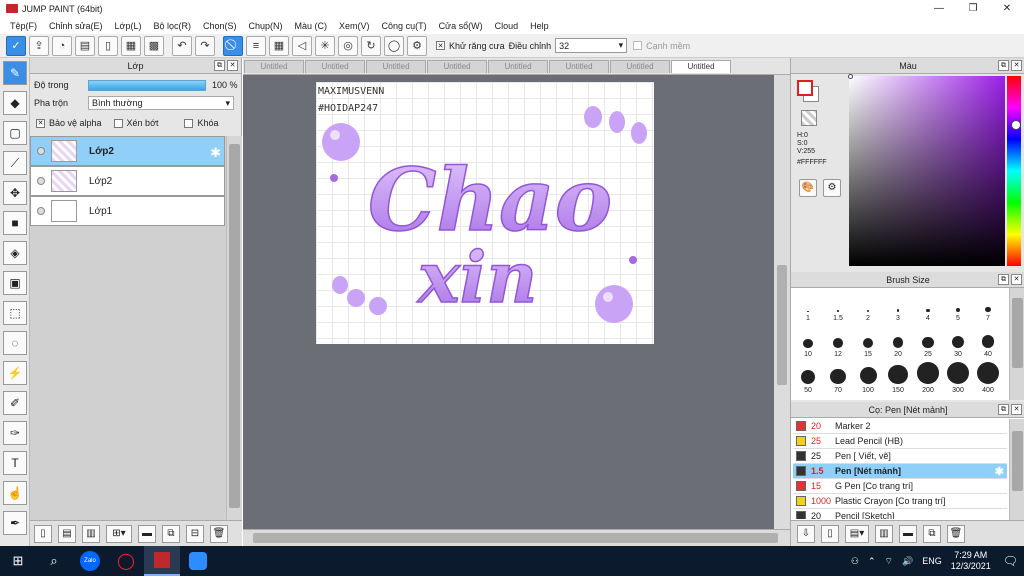 This screenshot has height=576, width=1024. Describe the element at coordinates (988, 378) in the screenshot. I see `brush-size-option: 400` at that location.